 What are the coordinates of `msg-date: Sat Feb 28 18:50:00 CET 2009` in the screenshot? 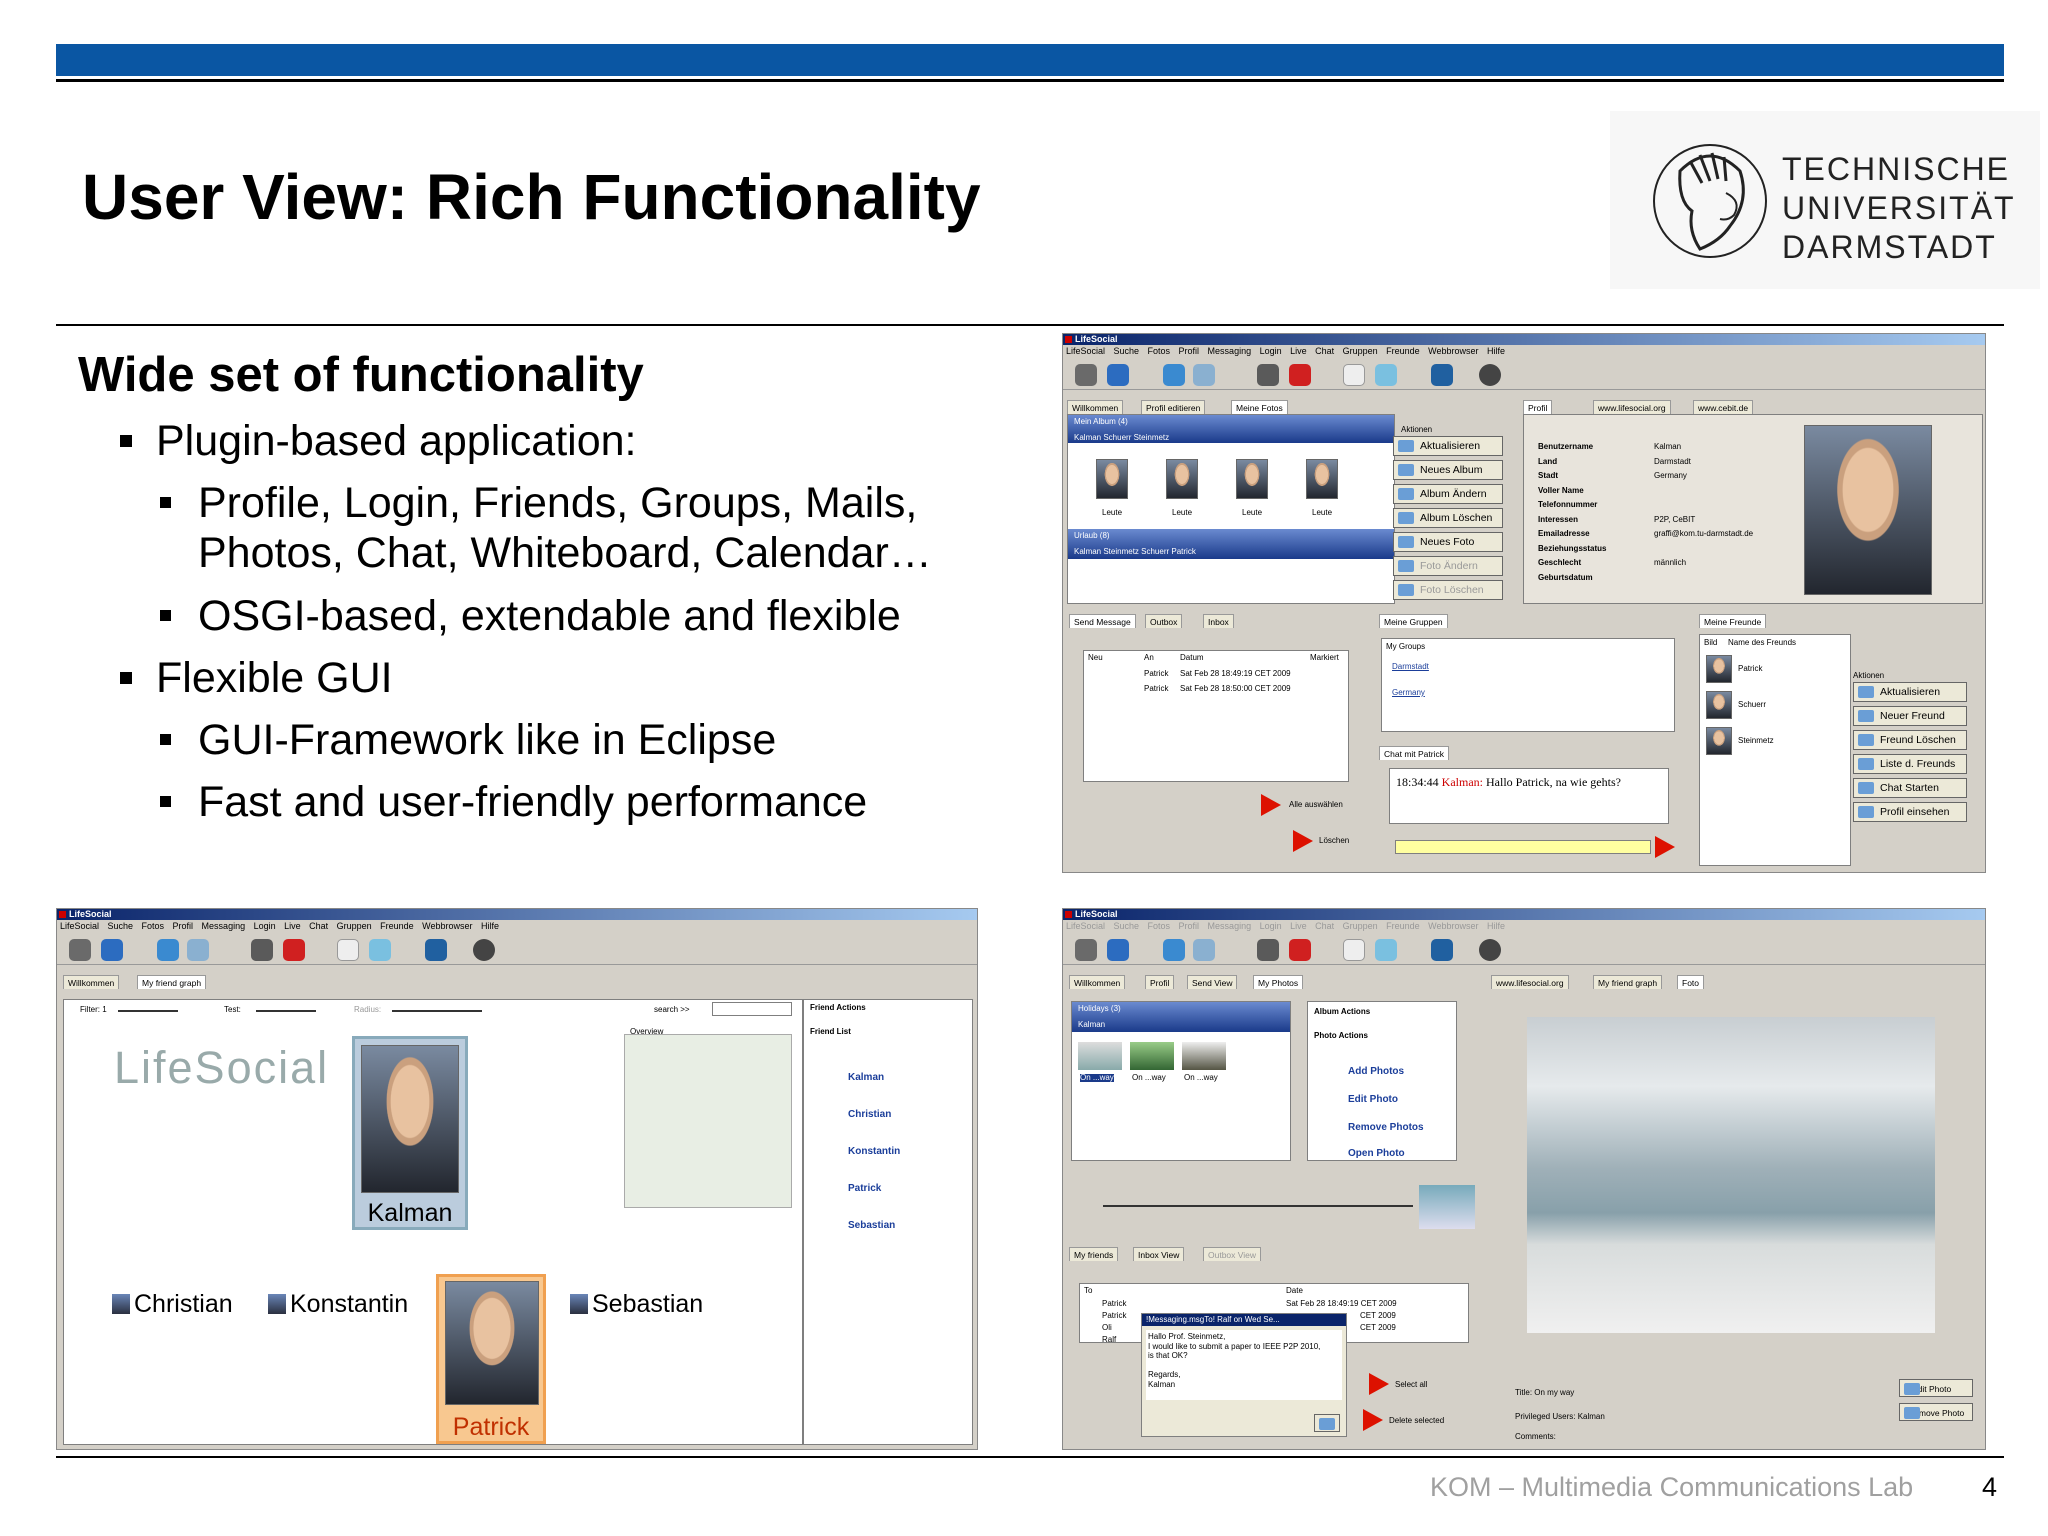 It's located at (1235, 689).